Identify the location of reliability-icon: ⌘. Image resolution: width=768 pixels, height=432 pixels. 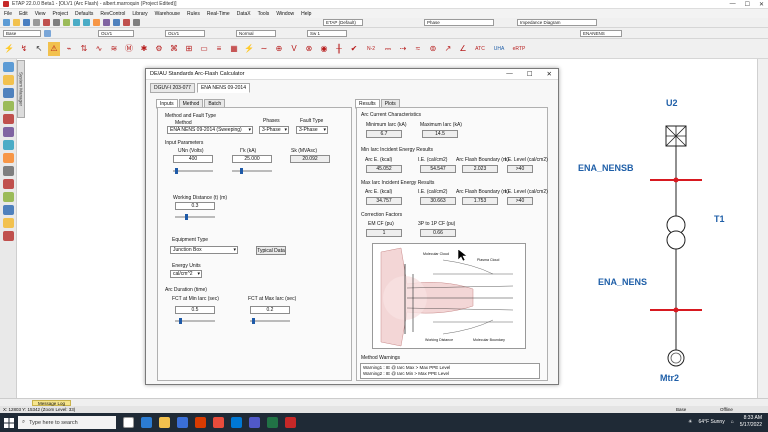
(174, 49).